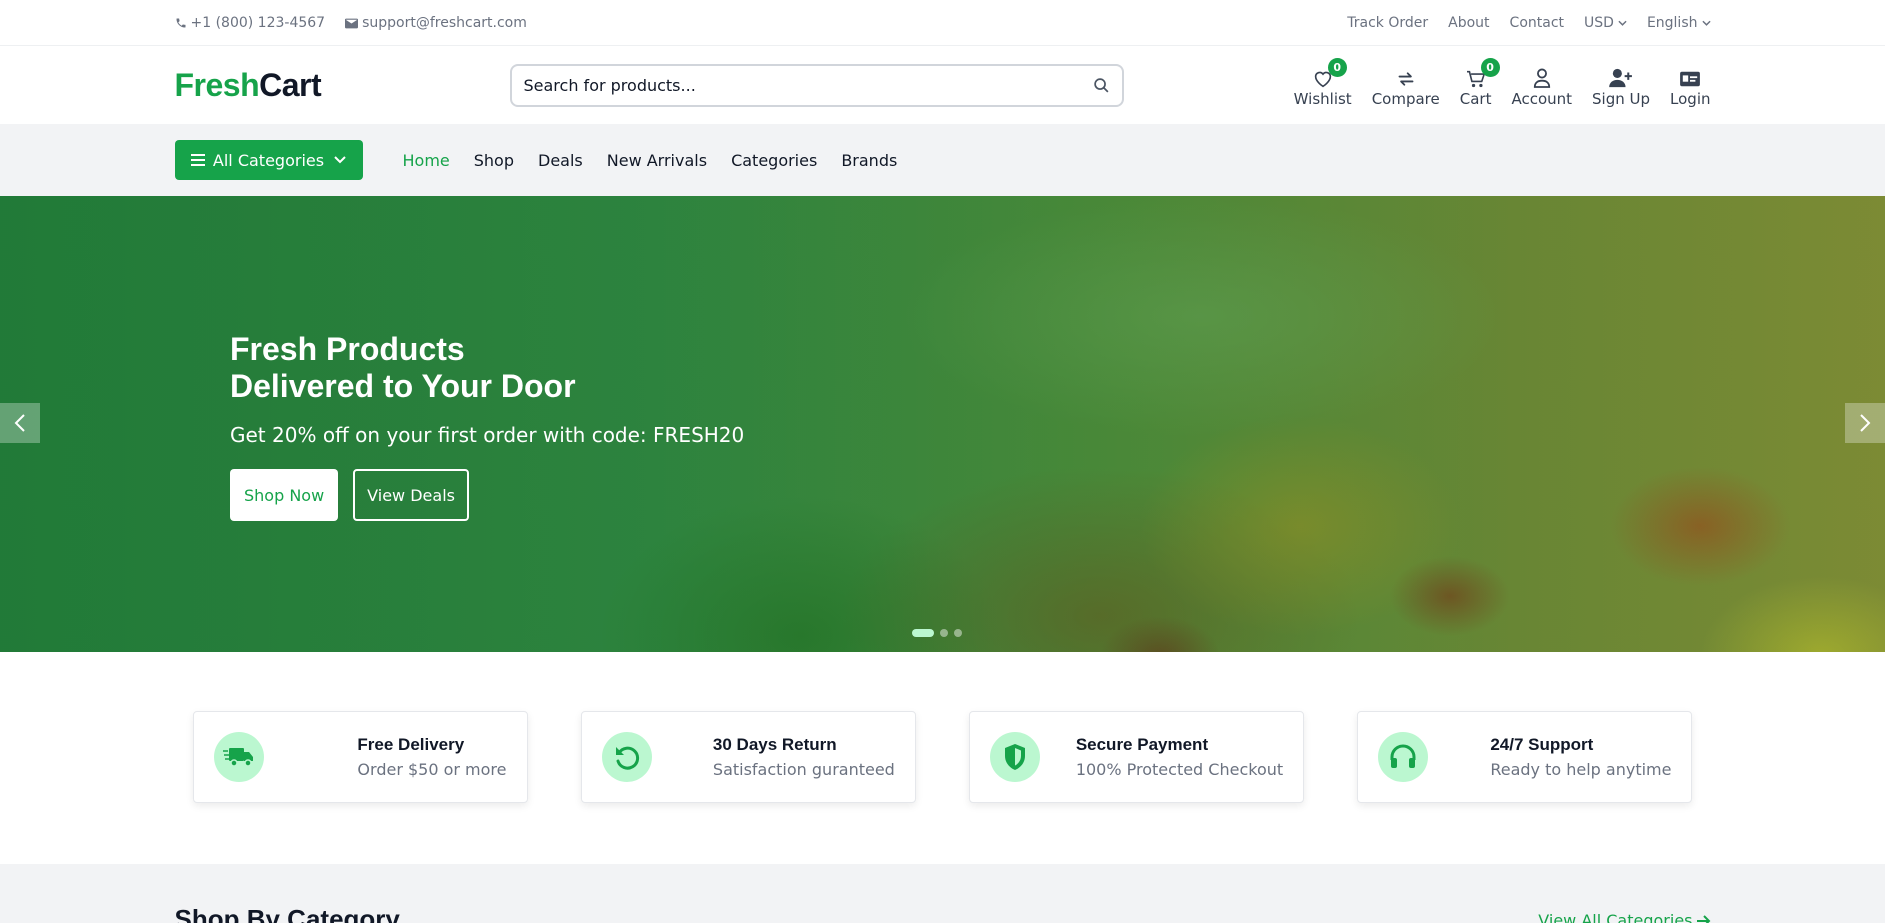  I want to click on wishlist-label: Wishlist, so click(1322, 99).